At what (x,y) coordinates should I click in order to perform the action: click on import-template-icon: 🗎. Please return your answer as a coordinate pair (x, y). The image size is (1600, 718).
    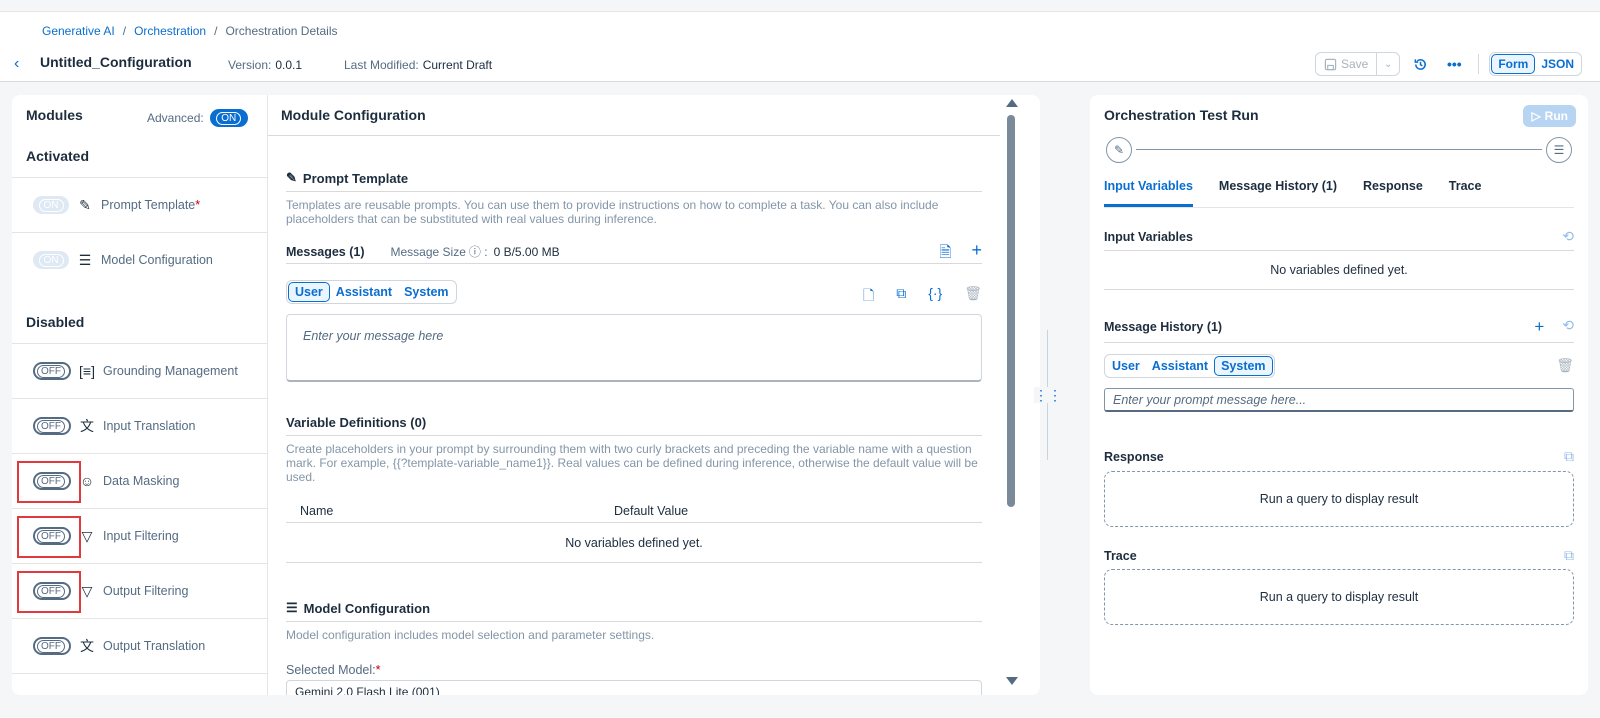
    Looking at the image, I should click on (945, 254).